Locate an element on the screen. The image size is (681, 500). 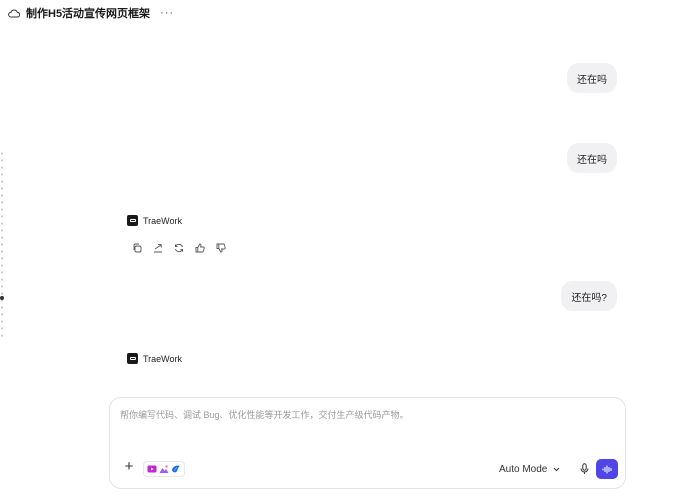
microphone-button is located at coordinates (584, 469).